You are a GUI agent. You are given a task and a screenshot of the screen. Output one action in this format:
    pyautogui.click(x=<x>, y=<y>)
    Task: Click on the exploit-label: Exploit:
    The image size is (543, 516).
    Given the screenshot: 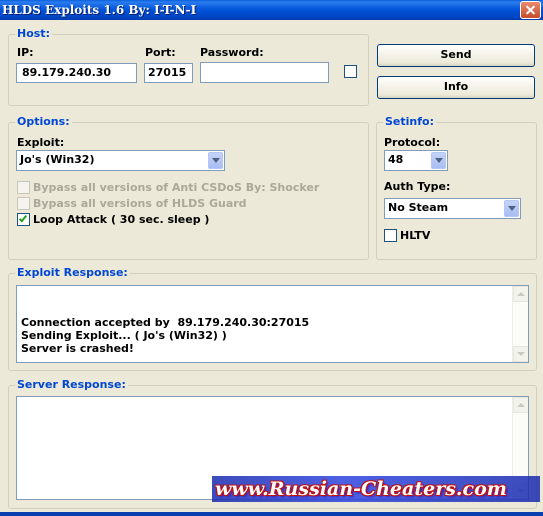 What is the action you would take?
    pyautogui.click(x=41, y=142)
    